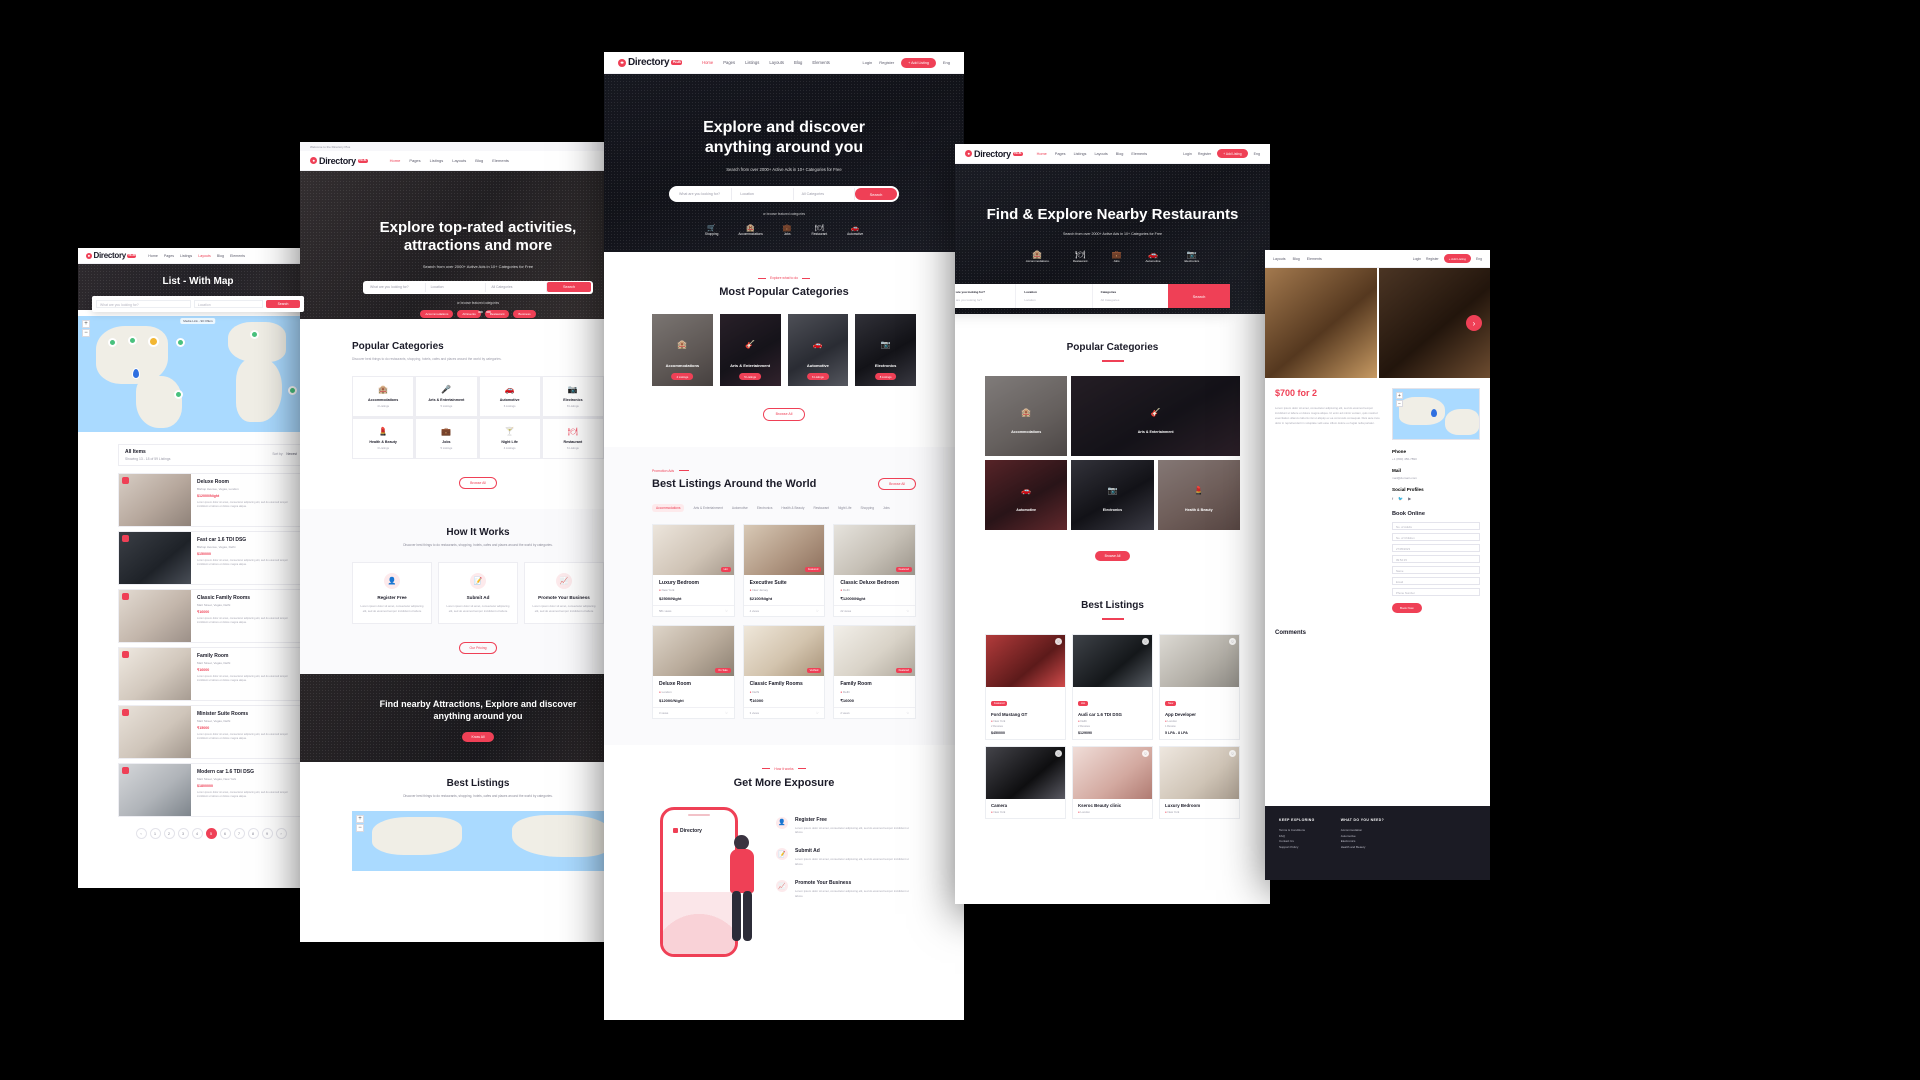 The width and height of the screenshot is (1920, 1080). What do you see at coordinates (867, 508) in the screenshot?
I see `chip-shopping: Shopping` at bounding box center [867, 508].